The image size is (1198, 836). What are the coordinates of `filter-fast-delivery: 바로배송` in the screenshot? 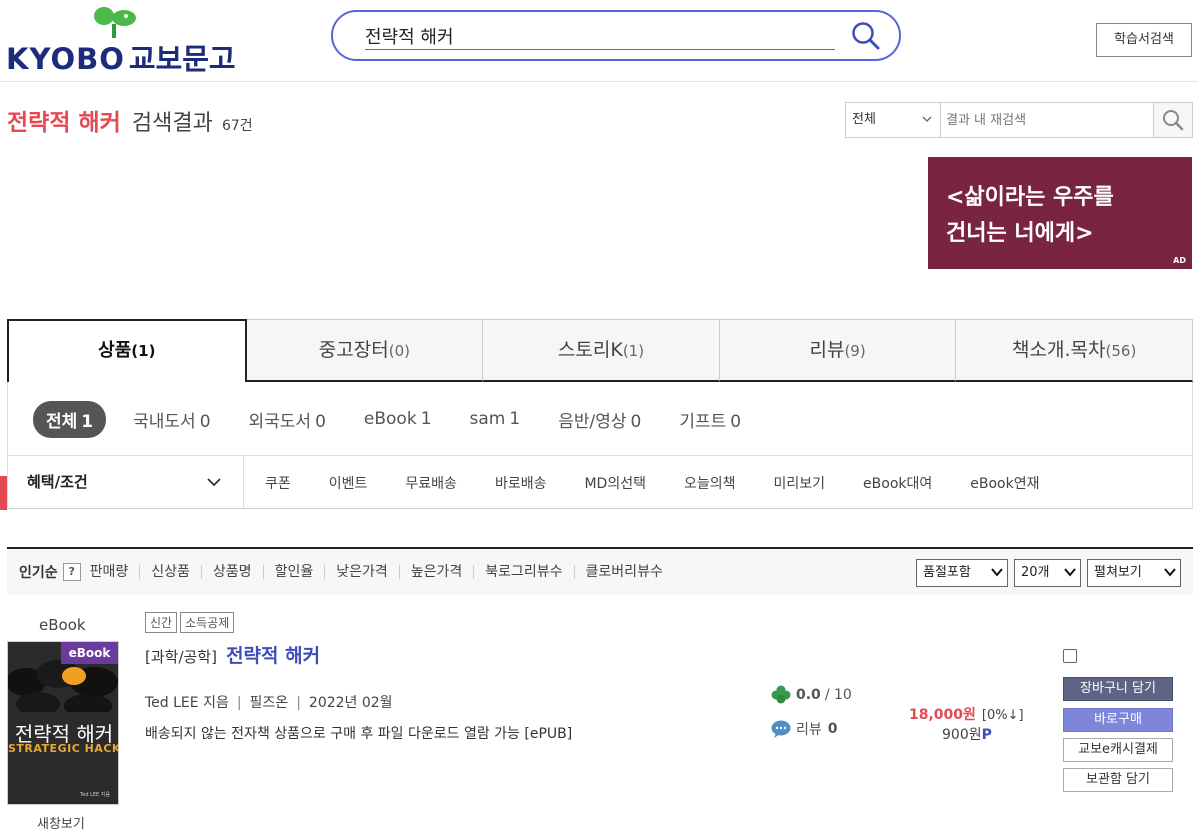 It's located at (521, 483).